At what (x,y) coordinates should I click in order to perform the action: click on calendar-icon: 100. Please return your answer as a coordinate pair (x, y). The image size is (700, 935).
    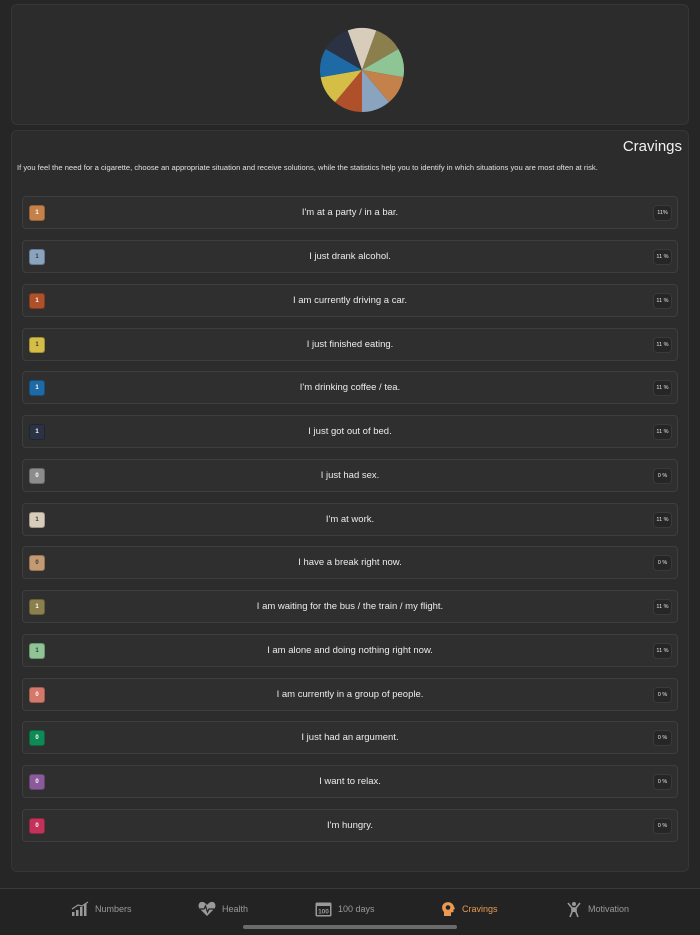
    Looking at the image, I should click on (323, 909).